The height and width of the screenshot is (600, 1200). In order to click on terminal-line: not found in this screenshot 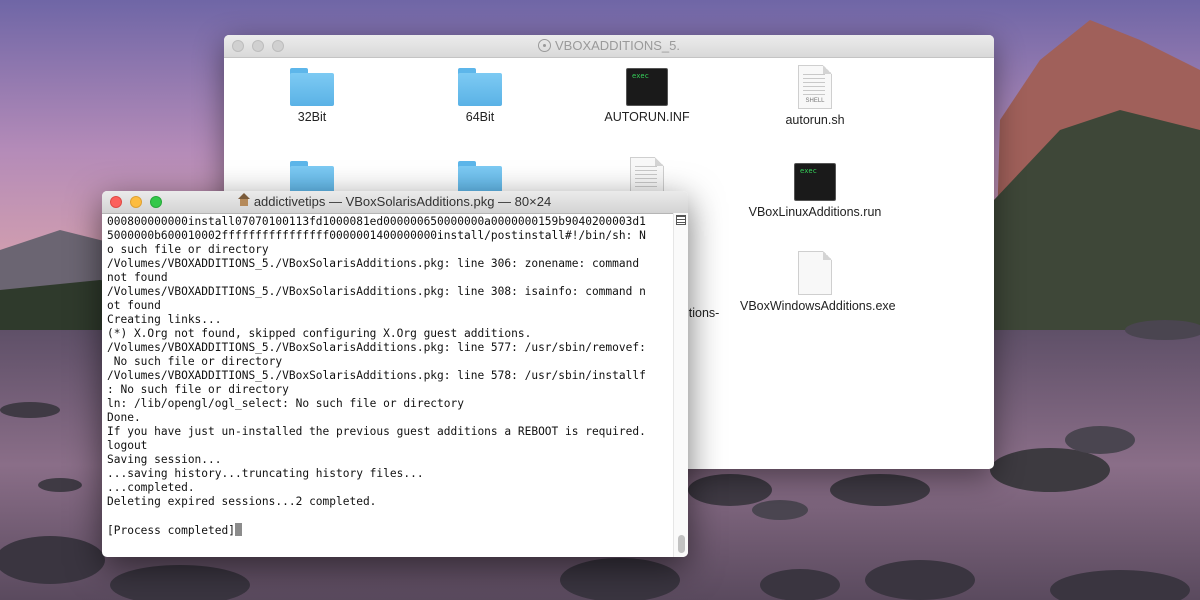, I will do `click(137, 277)`.